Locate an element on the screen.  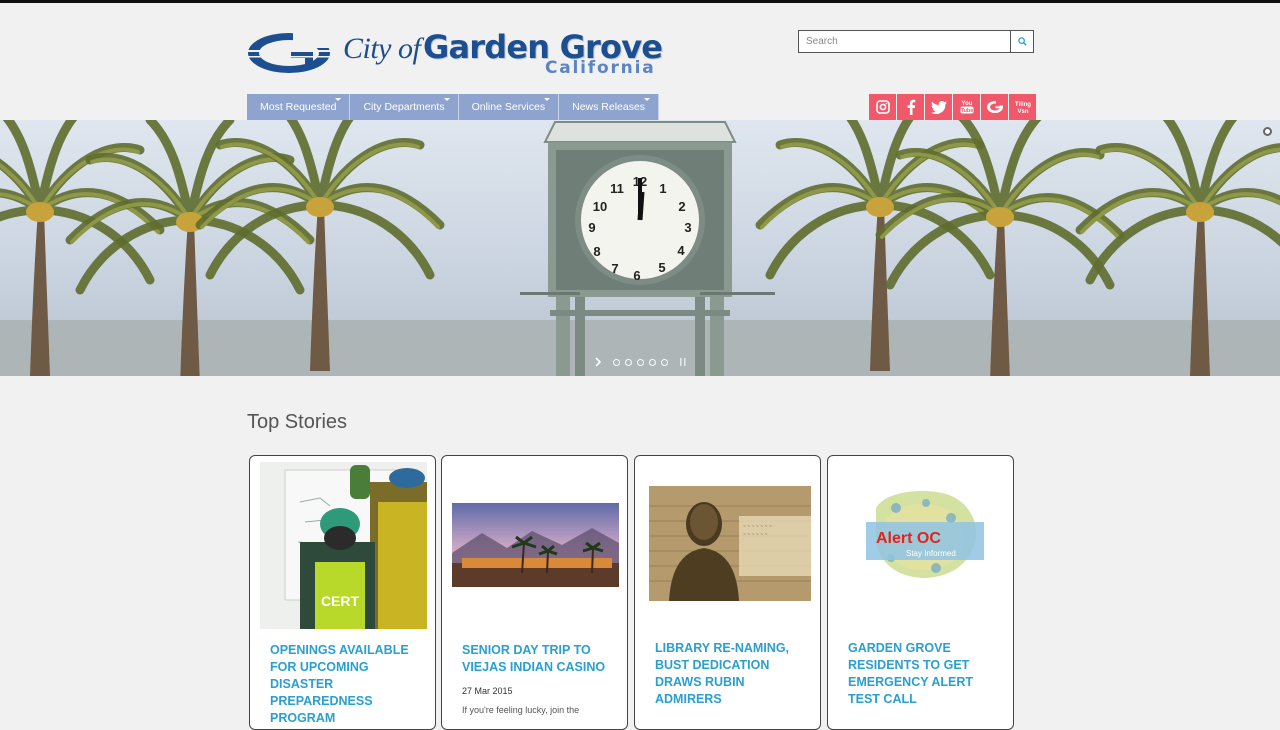
tiling-vision-icon: Tiling Vsn is located at coordinates (1023, 108).